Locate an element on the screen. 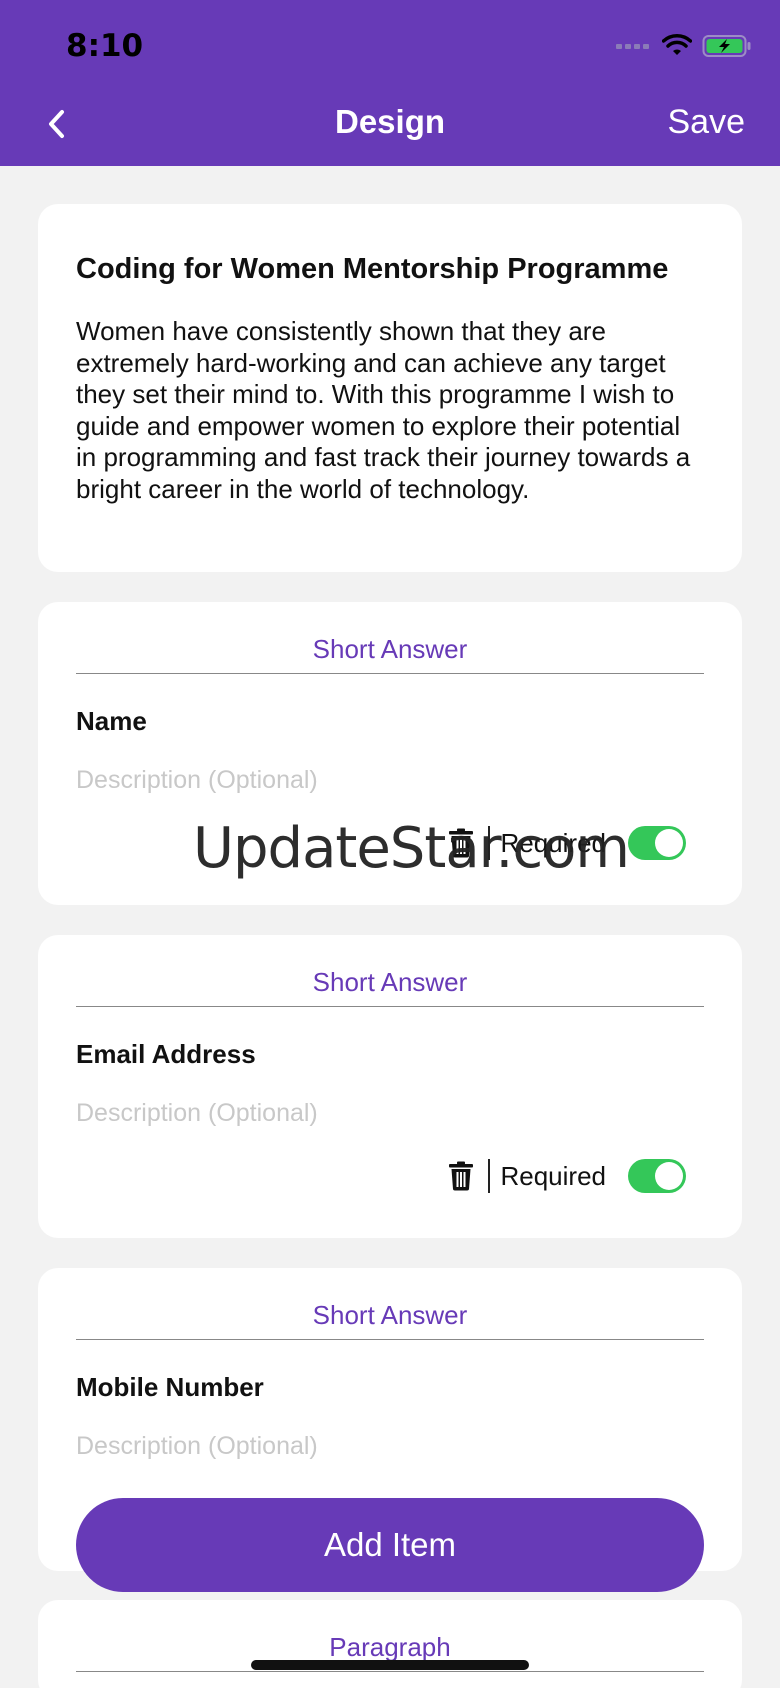 The height and width of the screenshot is (1688, 780). delete-question-button is located at coordinates (462, 1176).